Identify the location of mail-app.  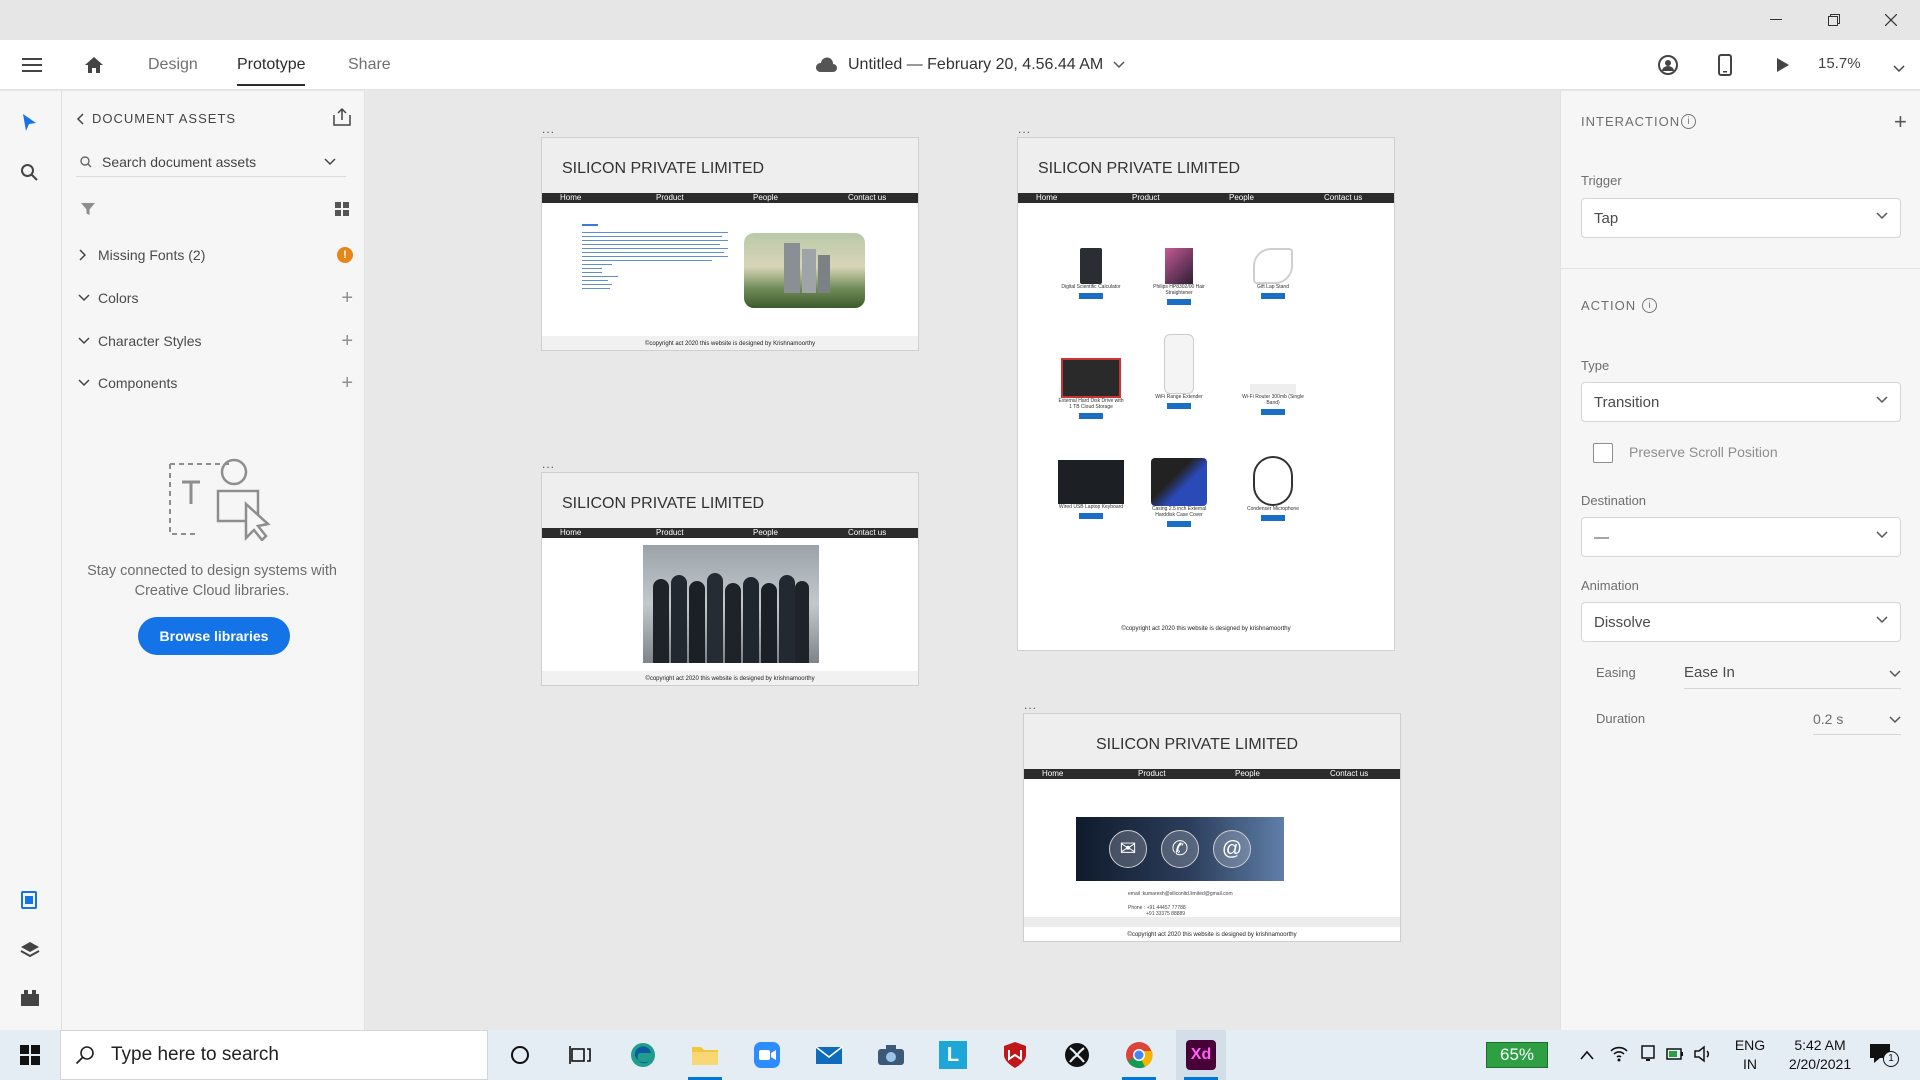
(829, 1055).